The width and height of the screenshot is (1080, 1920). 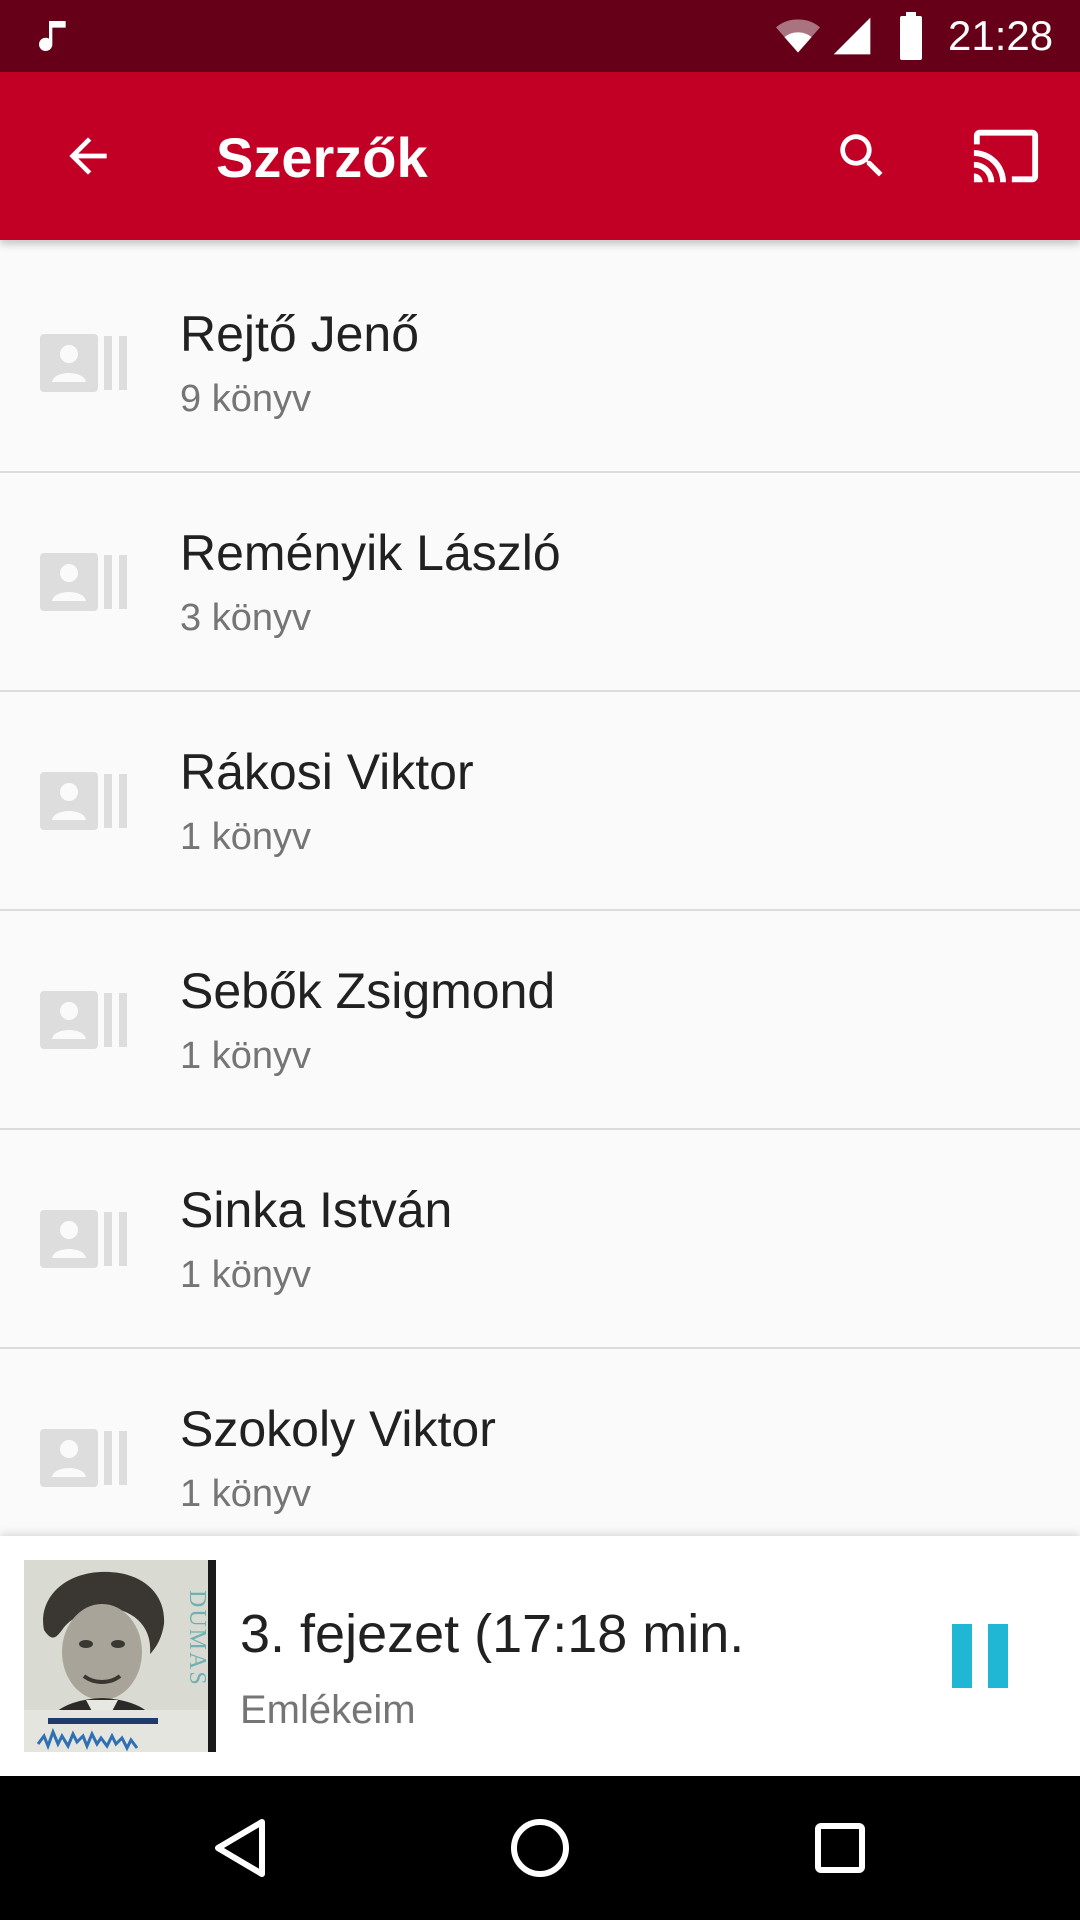 I want to click on book-count: 3 könyv, so click(x=245, y=618).